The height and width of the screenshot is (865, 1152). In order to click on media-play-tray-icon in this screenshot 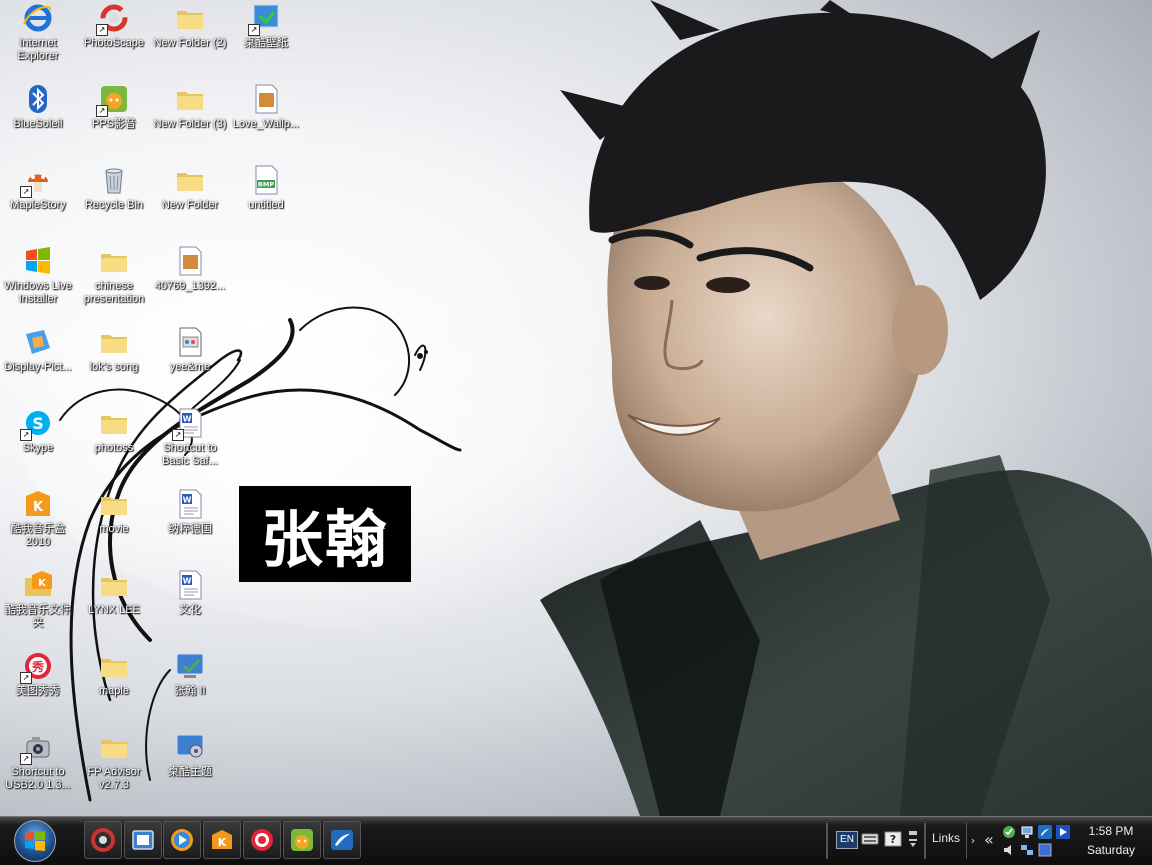, I will do `click(1063, 831)`.